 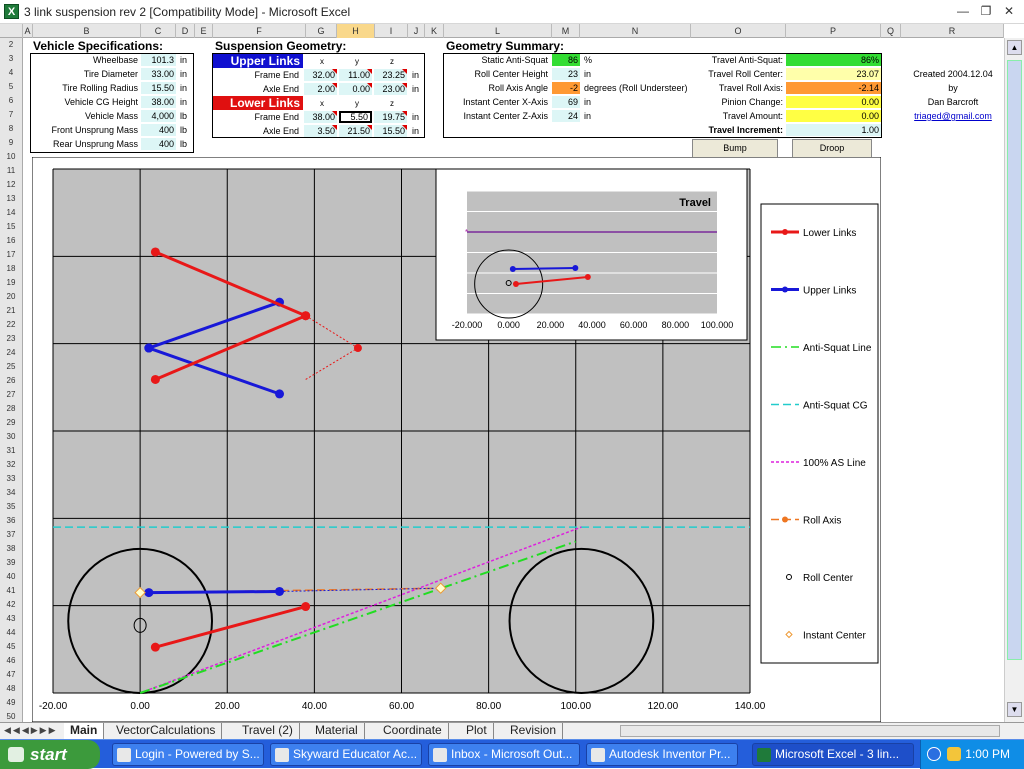 What do you see at coordinates (11, 563) in the screenshot?
I see `row-header: 39` at bounding box center [11, 563].